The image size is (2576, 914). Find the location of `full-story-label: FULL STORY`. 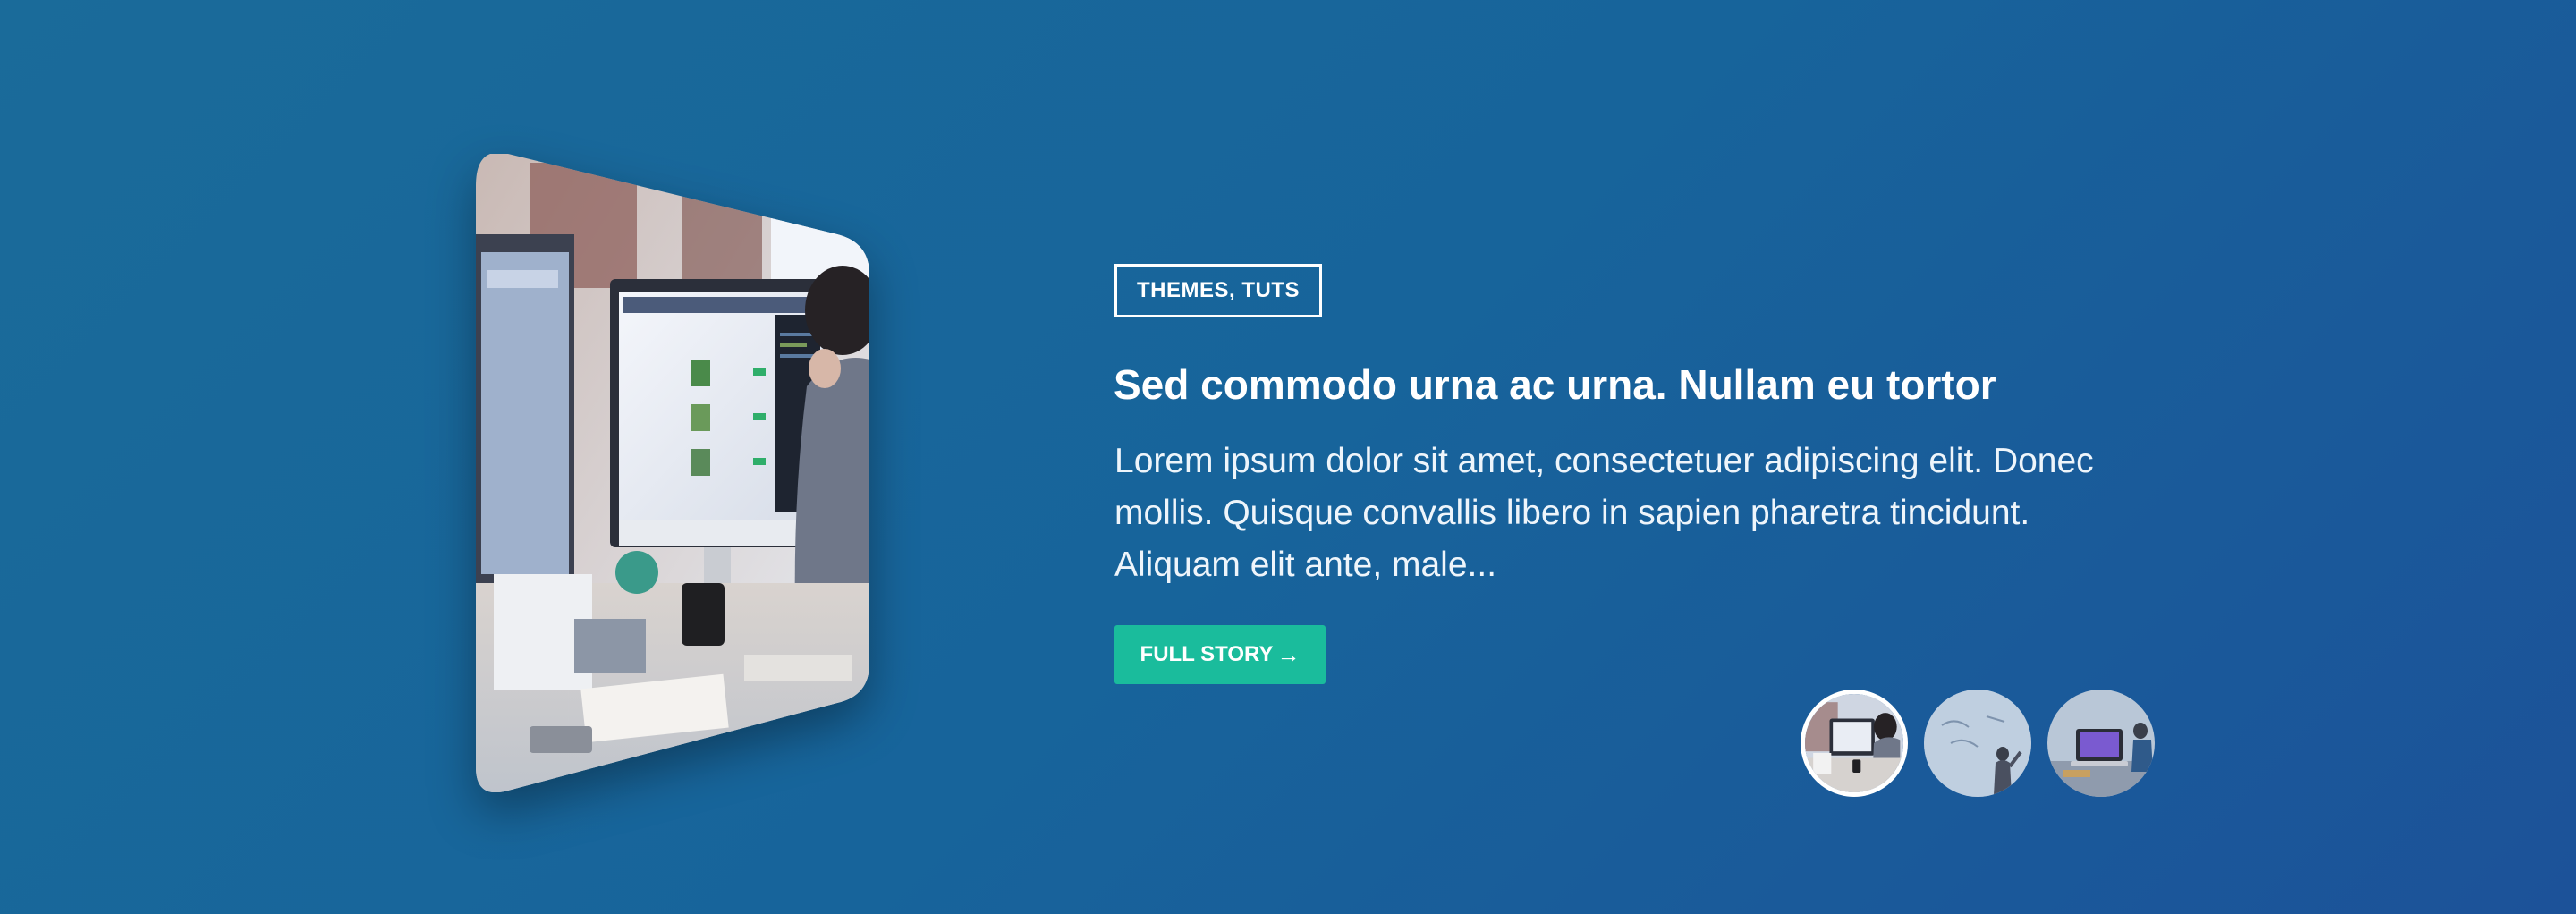

full-story-label: FULL STORY is located at coordinates (1207, 654).